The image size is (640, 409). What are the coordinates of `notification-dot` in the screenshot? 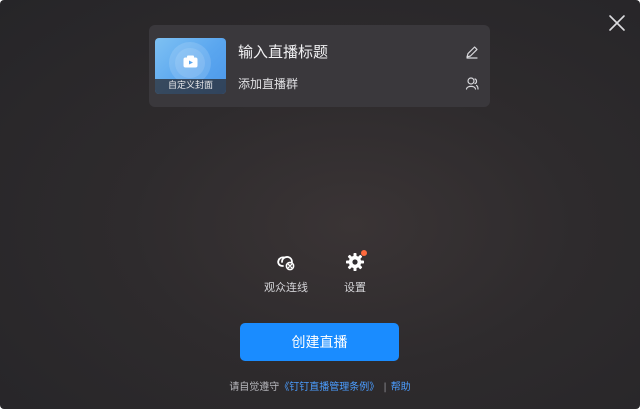 It's located at (364, 253).